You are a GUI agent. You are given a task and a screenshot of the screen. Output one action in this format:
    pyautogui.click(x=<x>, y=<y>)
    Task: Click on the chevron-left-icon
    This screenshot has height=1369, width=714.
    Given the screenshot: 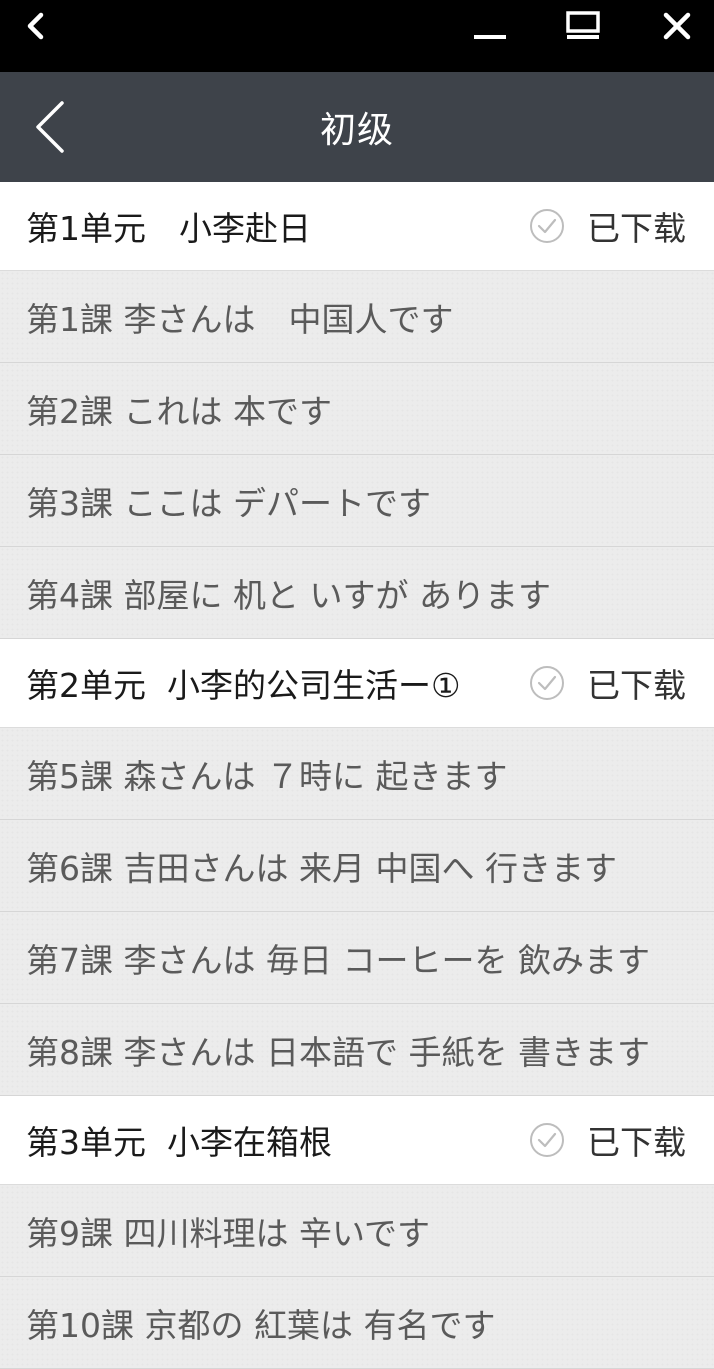 What is the action you would take?
    pyautogui.click(x=35, y=26)
    